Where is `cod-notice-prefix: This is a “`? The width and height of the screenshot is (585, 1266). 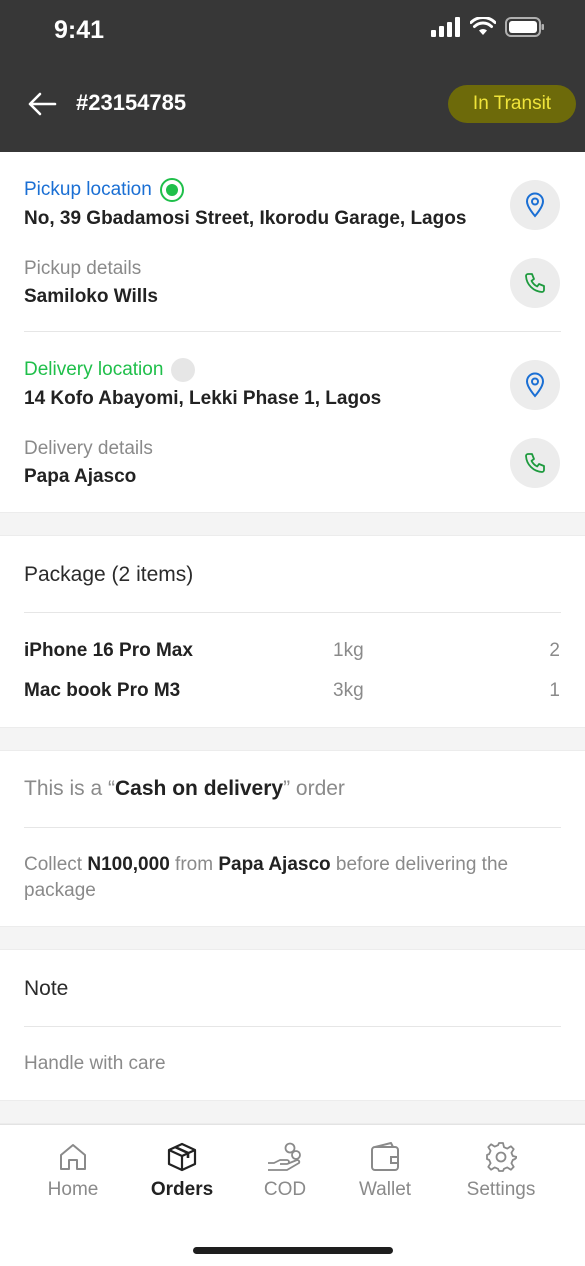
cod-notice-prefix: This is a “ is located at coordinates (70, 788).